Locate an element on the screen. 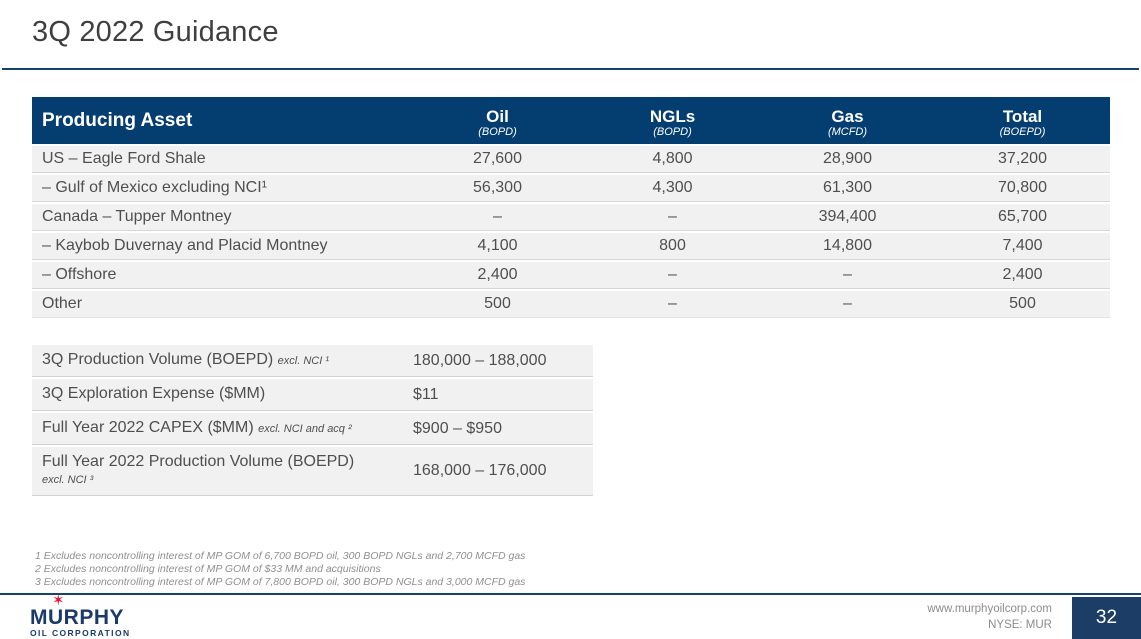  asset-cell: Canada – Tupper Montney is located at coordinates (221, 216).